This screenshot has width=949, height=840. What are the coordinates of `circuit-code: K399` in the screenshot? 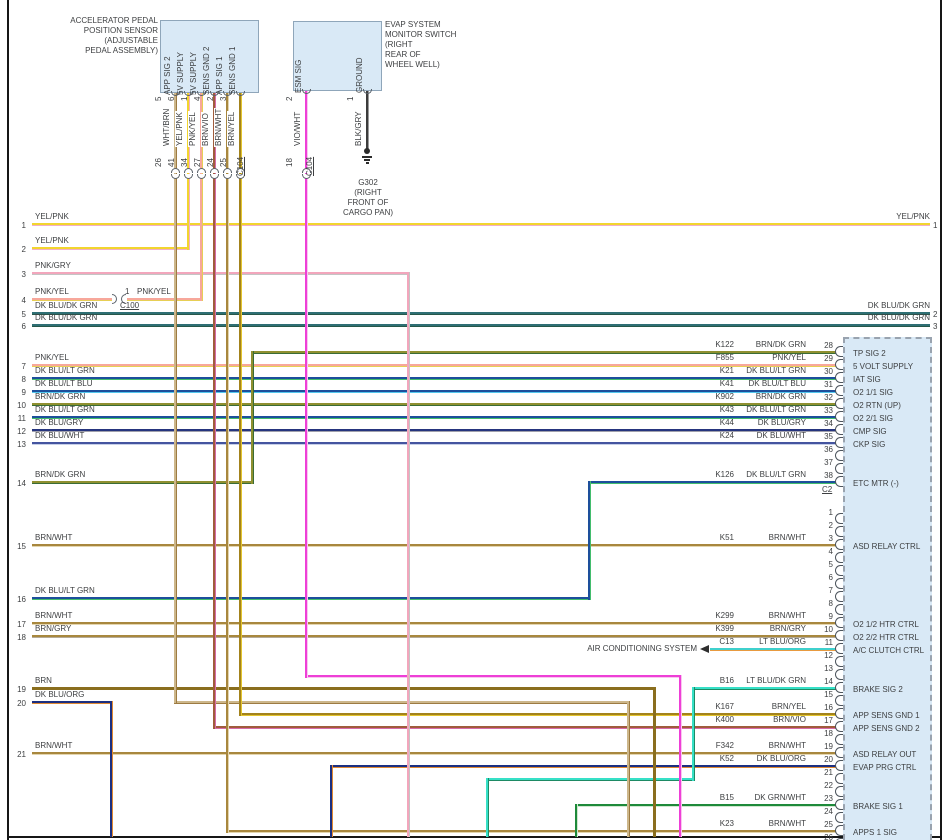 It's located at (724, 628).